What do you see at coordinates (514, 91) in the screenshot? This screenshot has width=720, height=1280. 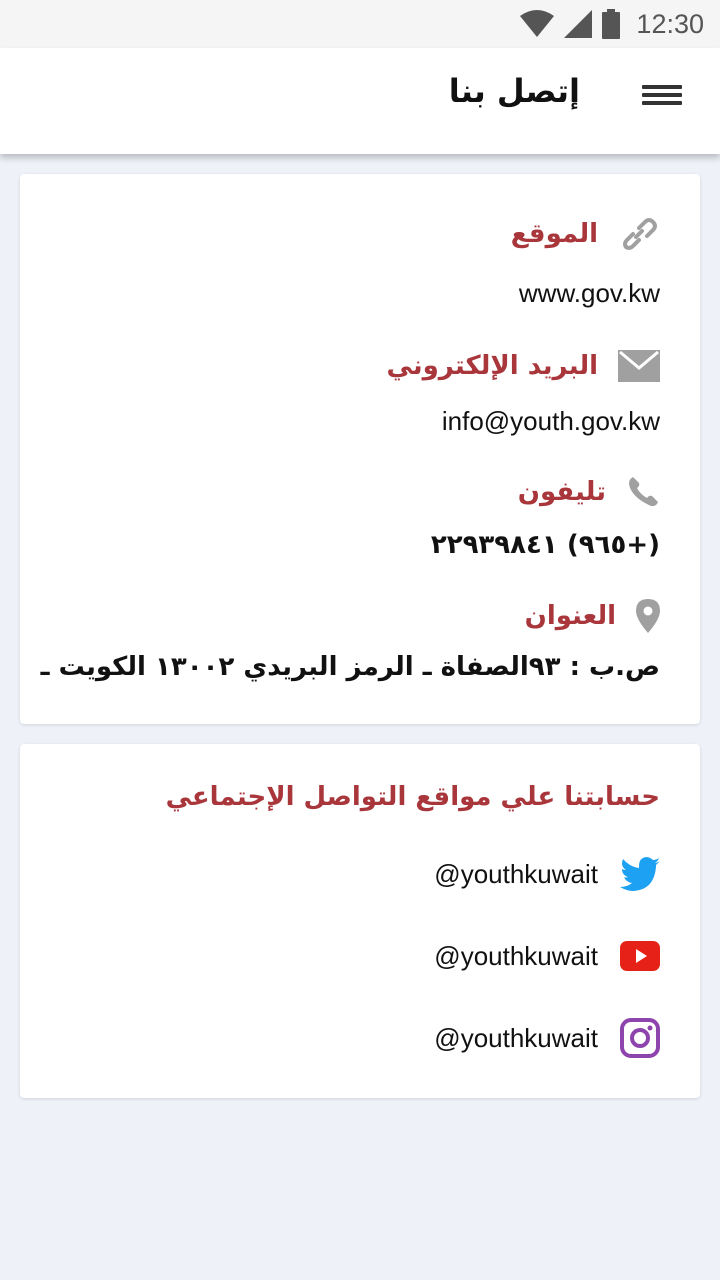 I see `page-title: إتصل بنا` at bounding box center [514, 91].